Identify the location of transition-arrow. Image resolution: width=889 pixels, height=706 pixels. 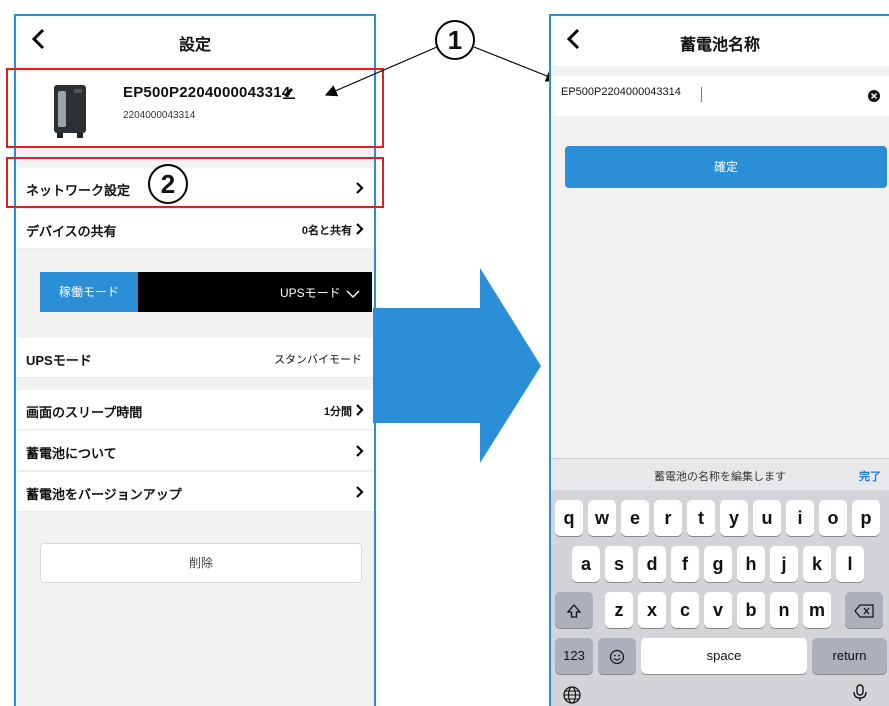
(457, 365).